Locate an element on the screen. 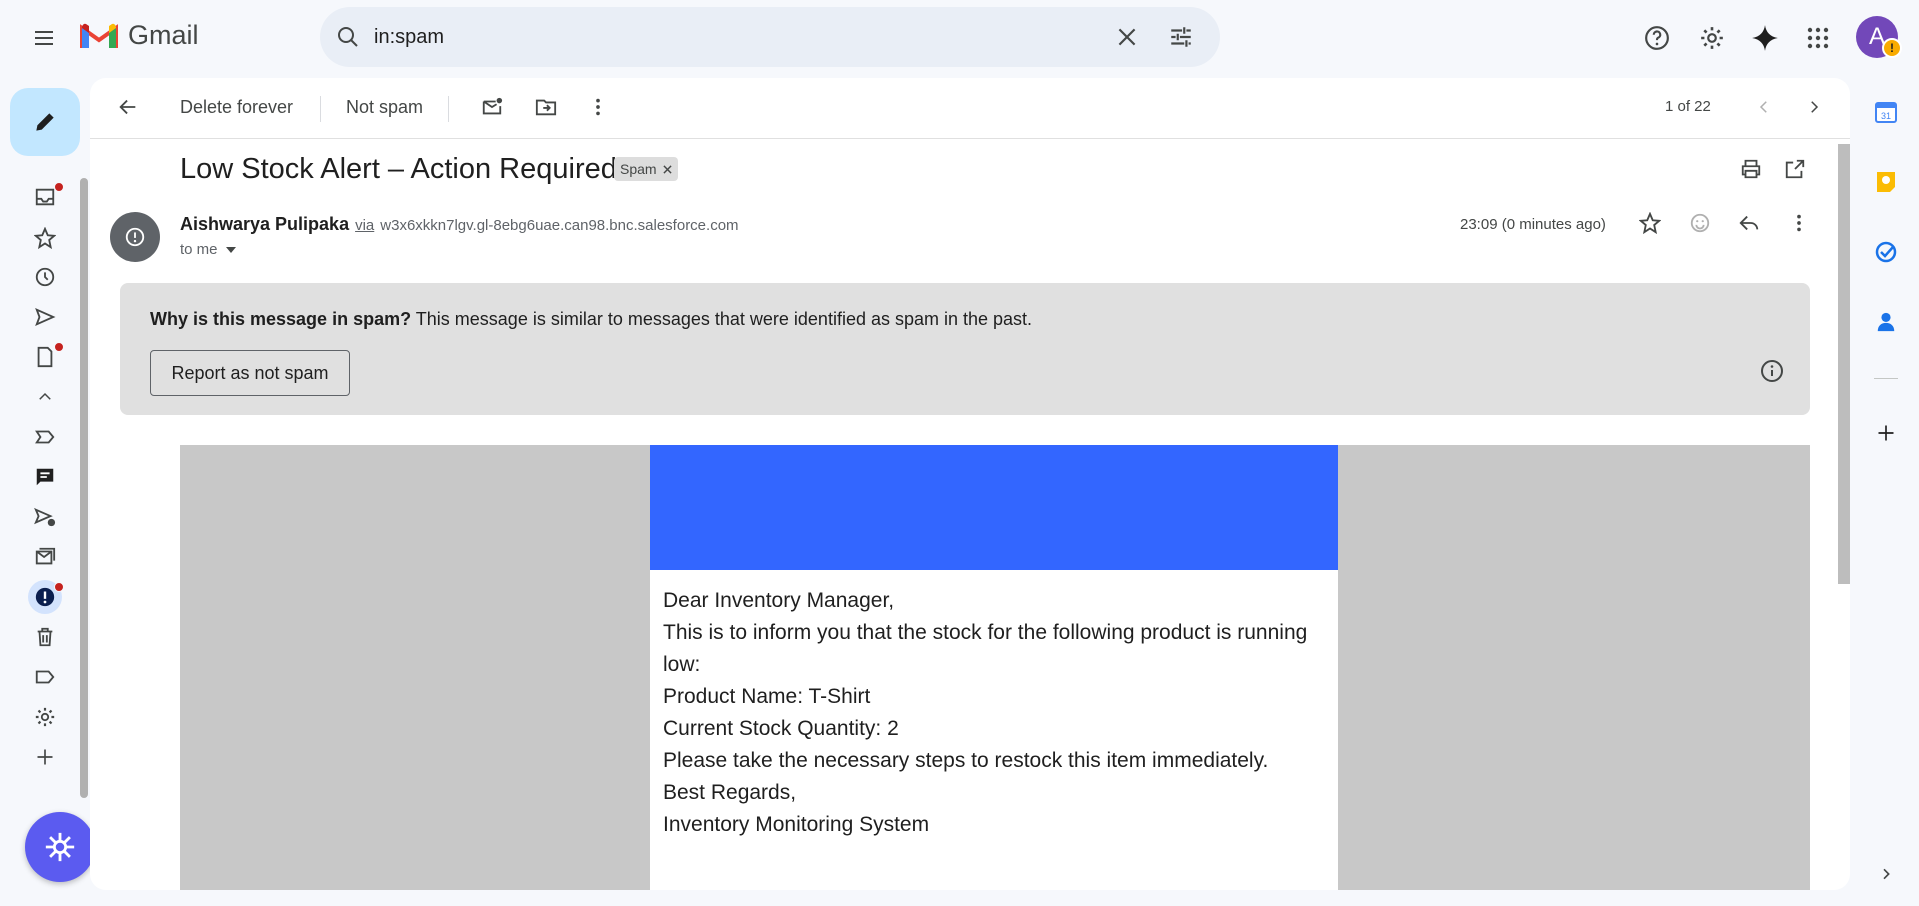  manage-labels-nav is located at coordinates (45, 717).